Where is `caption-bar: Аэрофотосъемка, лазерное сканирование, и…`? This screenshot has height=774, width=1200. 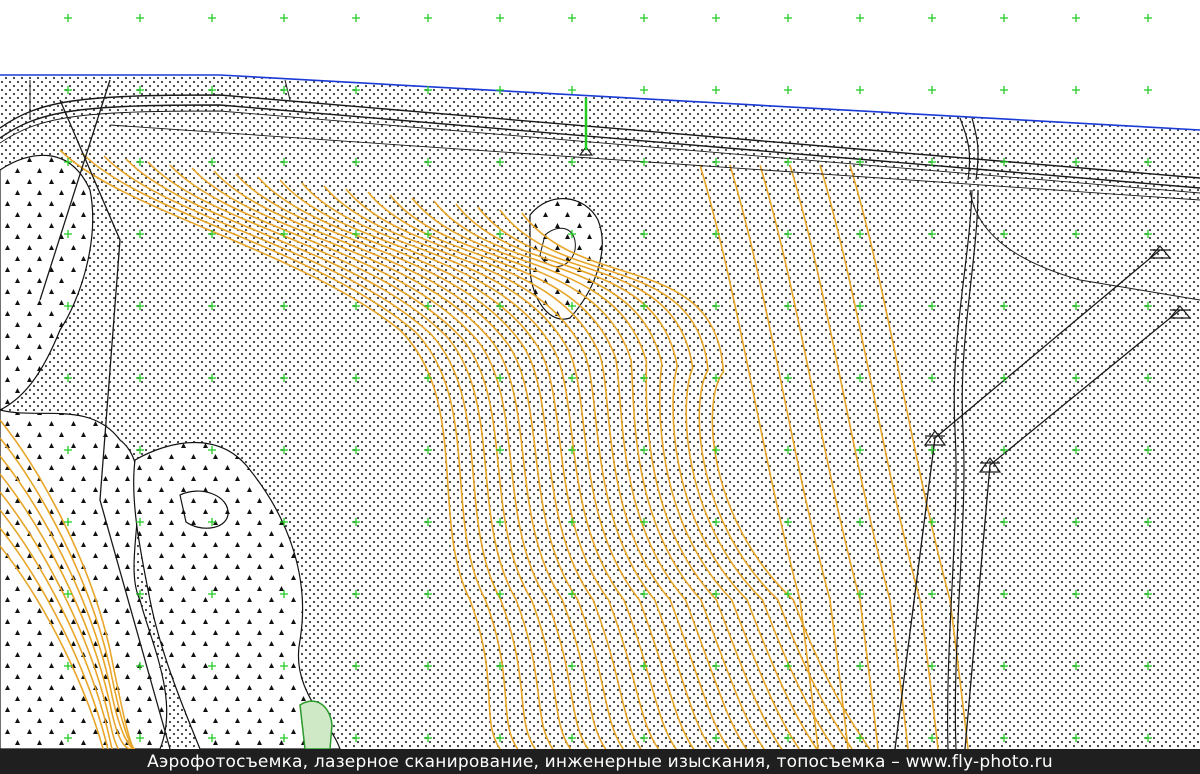
caption-bar: Аэрофотосъемка, лазерное сканирование, и… is located at coordinates (600, 761).